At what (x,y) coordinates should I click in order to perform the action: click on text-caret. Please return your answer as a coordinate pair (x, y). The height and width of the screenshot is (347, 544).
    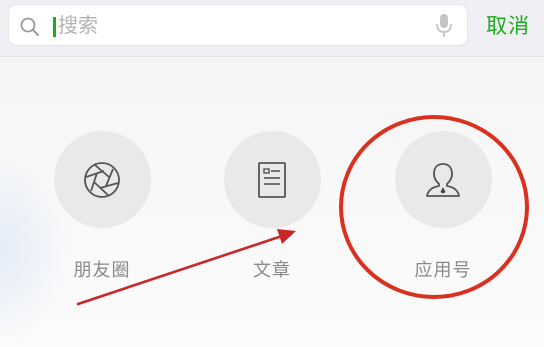
    Looking at the image, I should click on (54, 27).